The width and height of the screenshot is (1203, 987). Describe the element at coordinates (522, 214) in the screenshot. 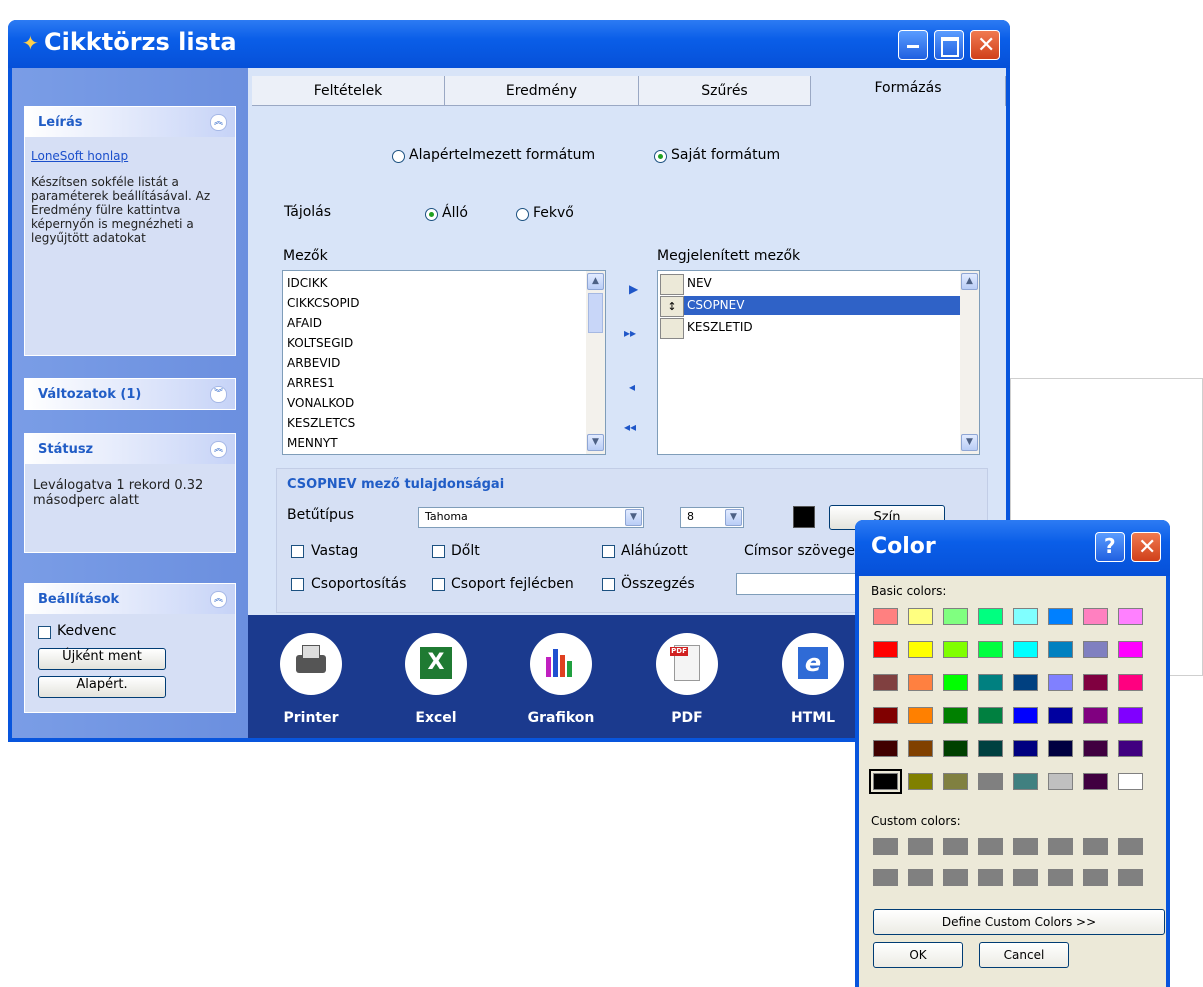

I see `landscape-radio` at that location.